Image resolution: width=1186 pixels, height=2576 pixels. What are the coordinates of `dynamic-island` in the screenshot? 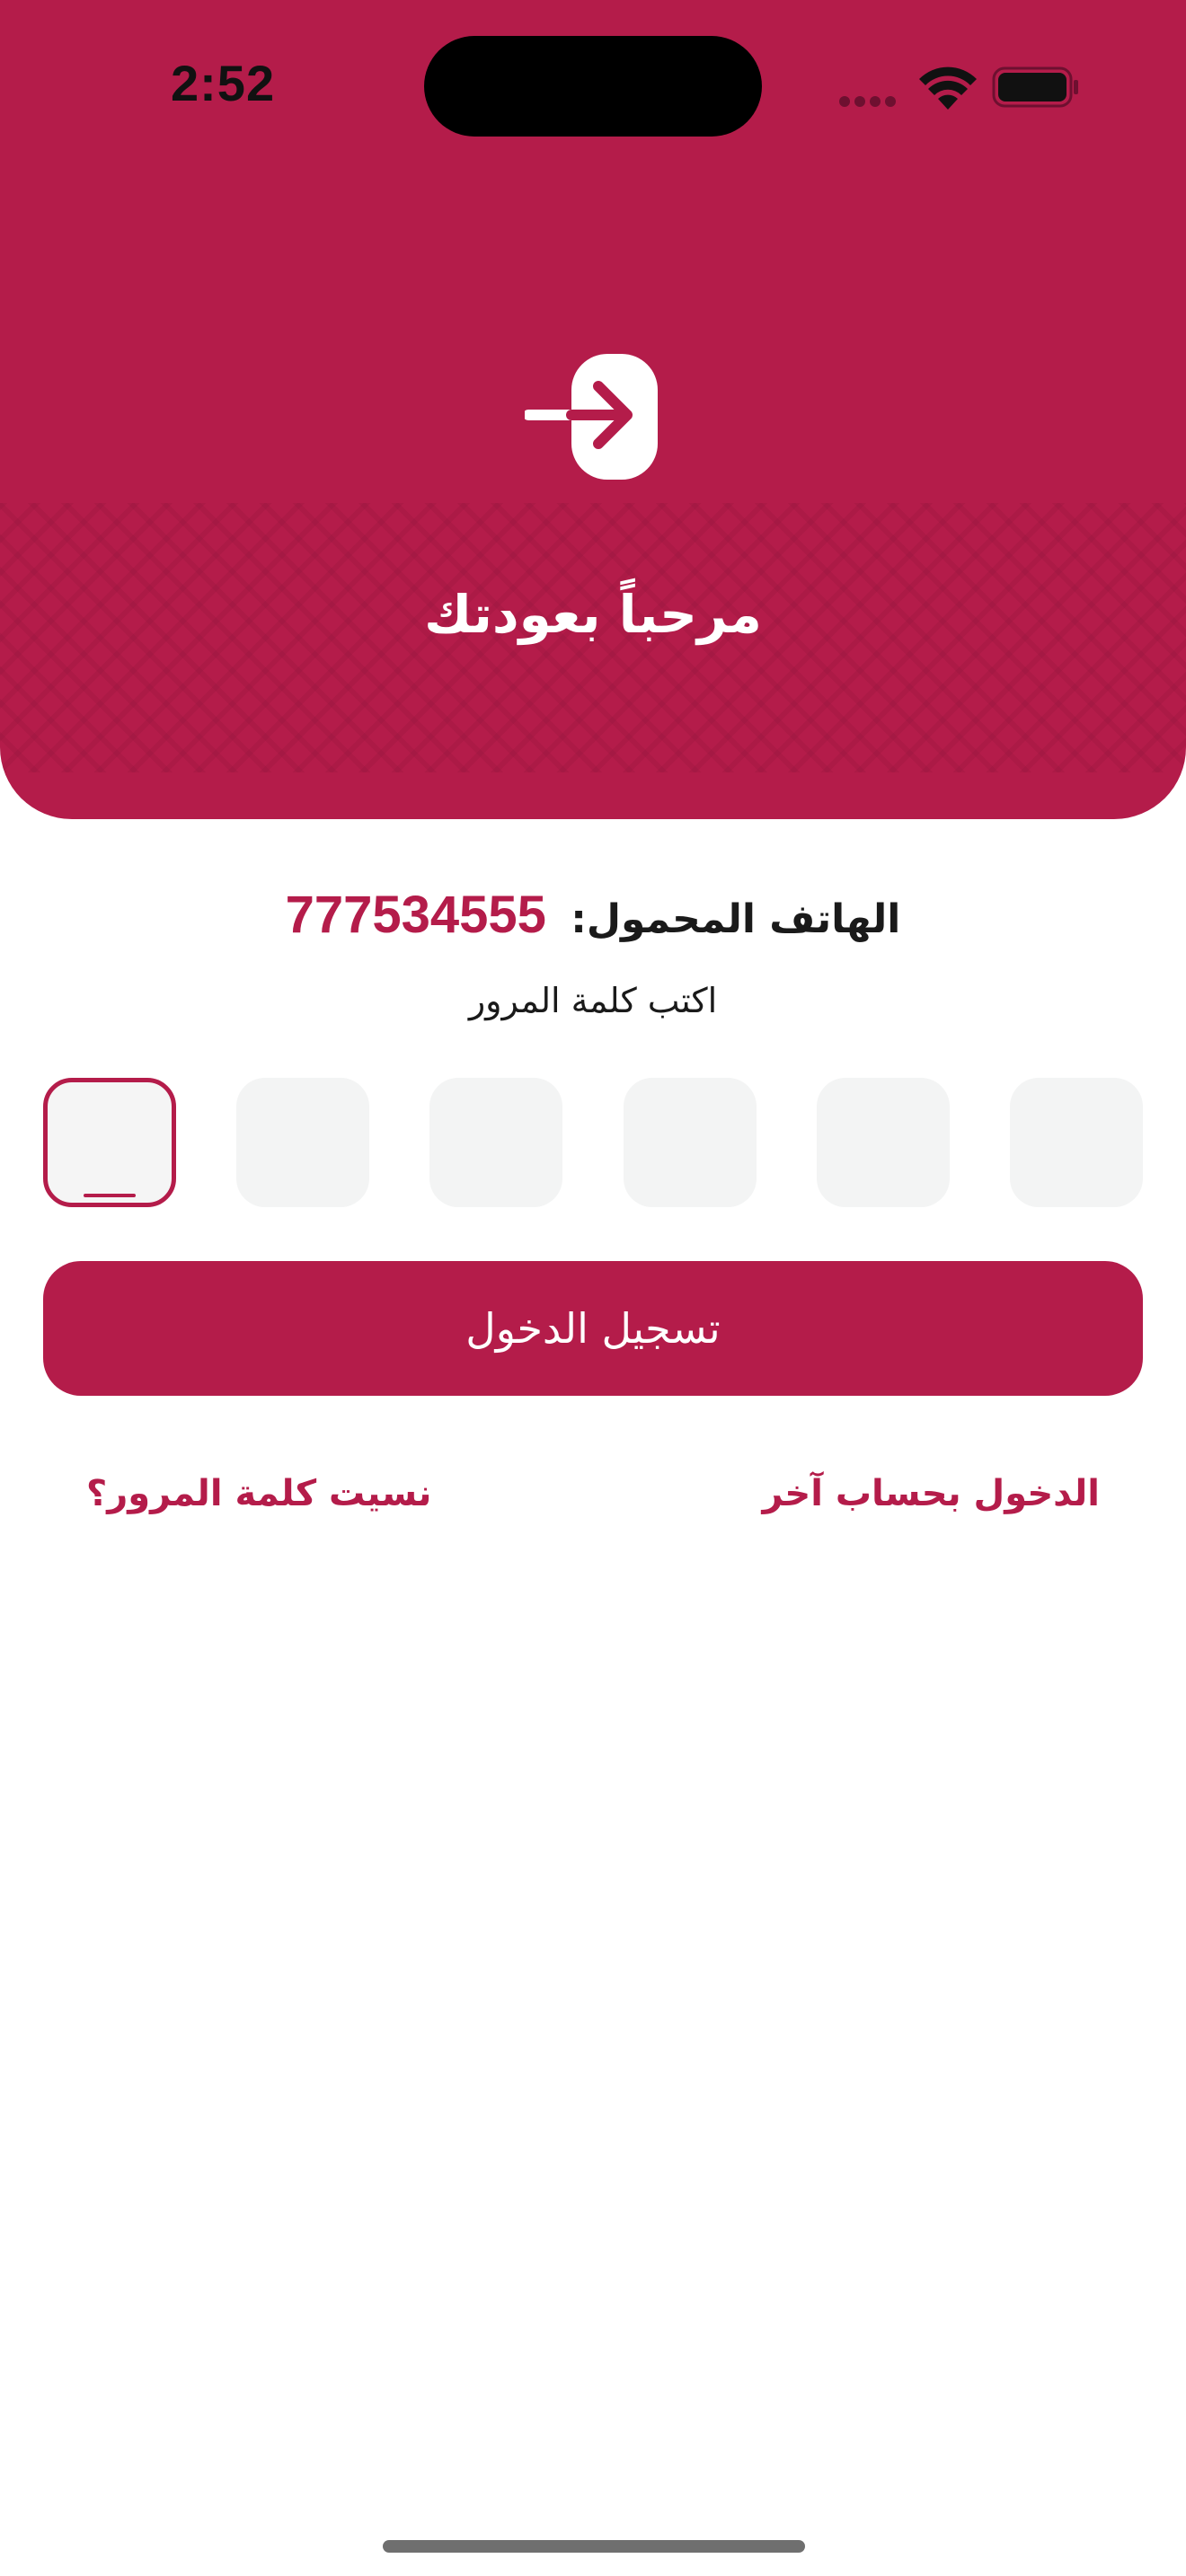 It's located at (593, 86).